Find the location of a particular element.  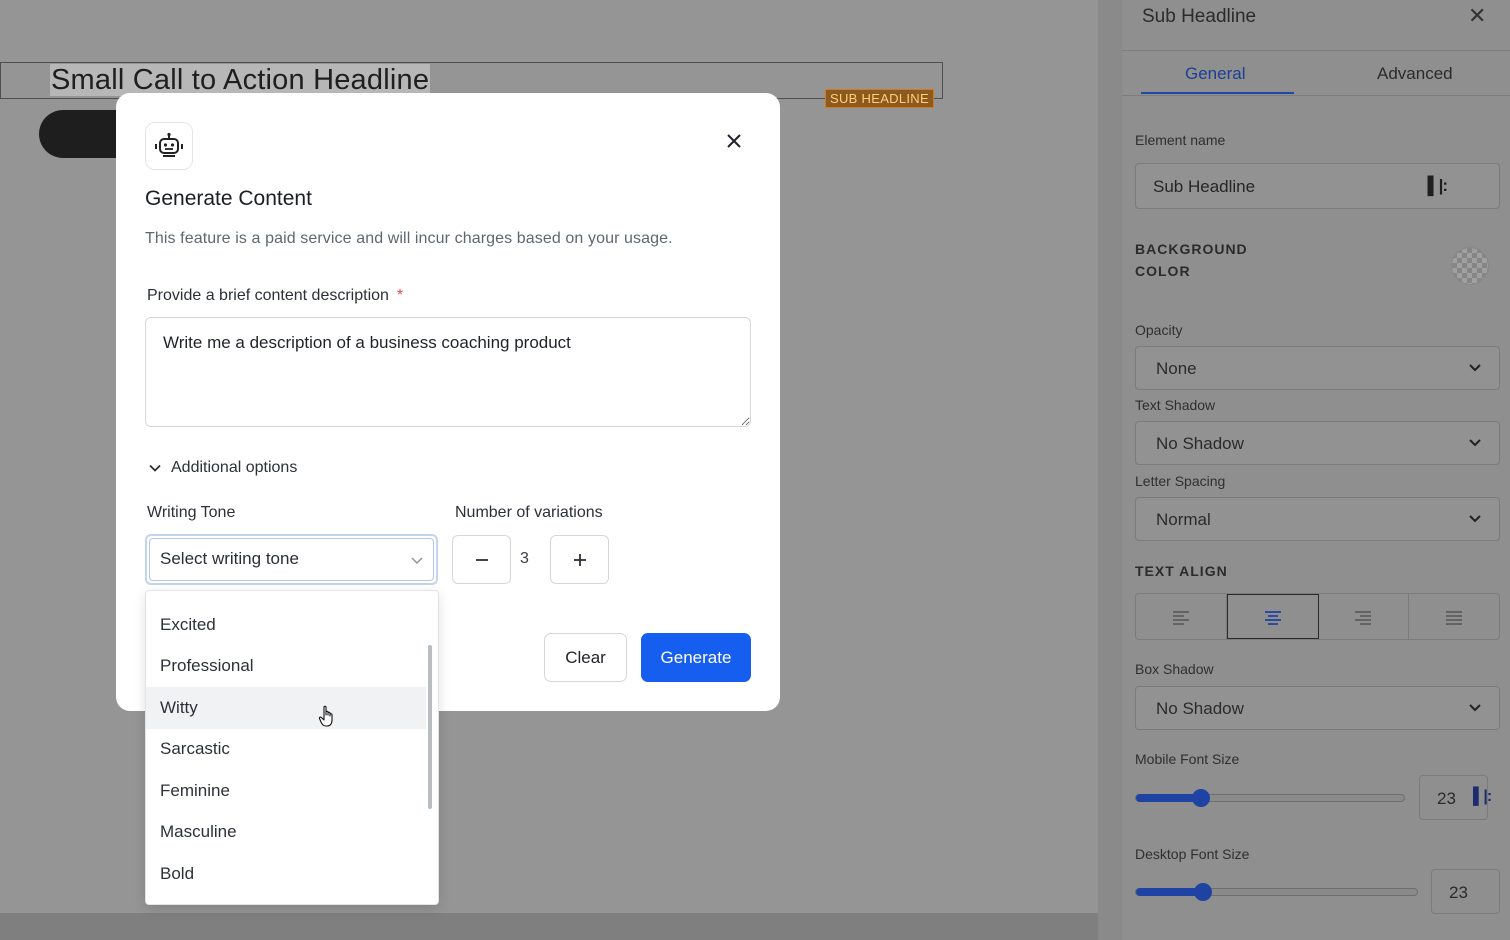

tab-advanced: Advanced is located at coordinates (1415, 74).